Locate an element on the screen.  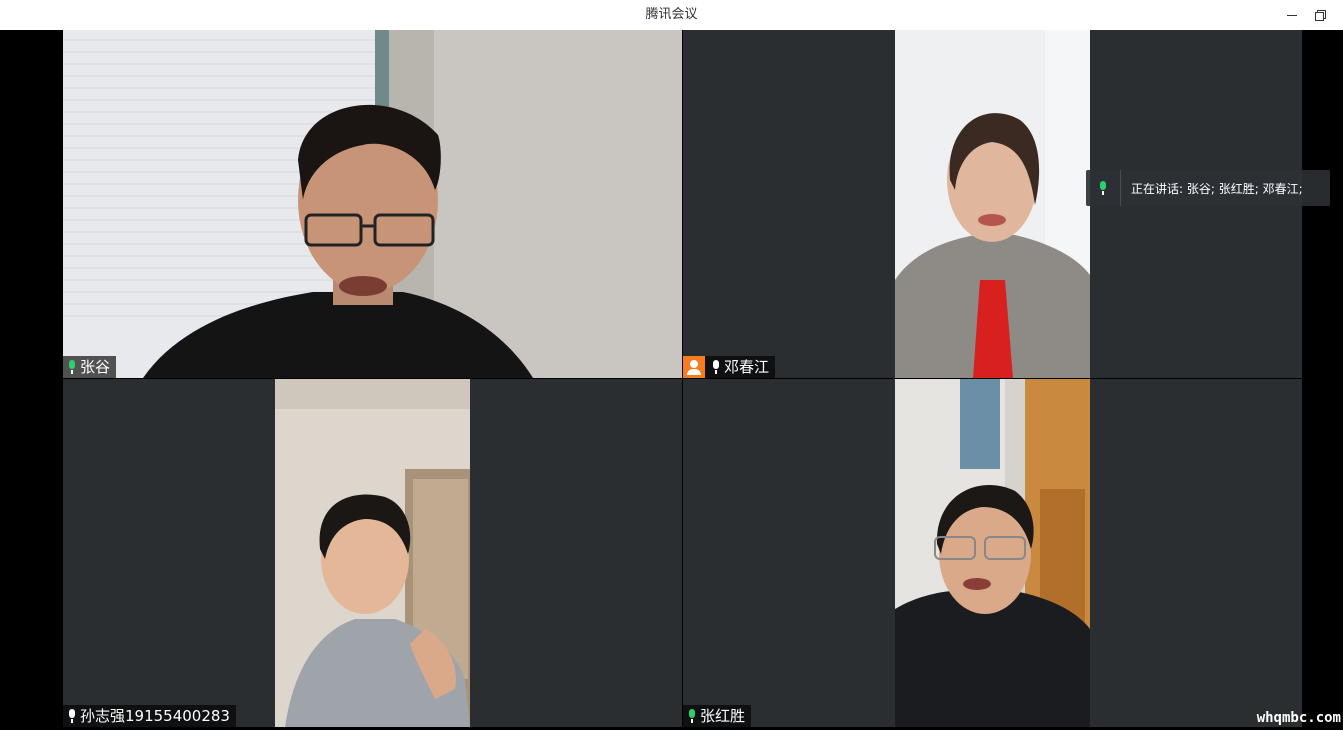
participant-nameplate: 孙志强19155400283 is located at coordinates (149, 716).